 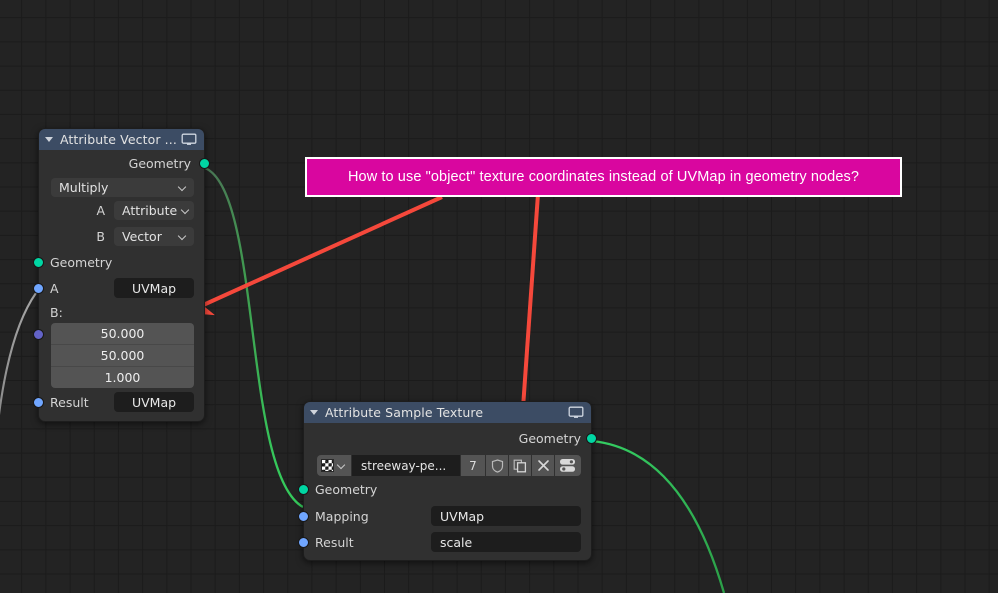 What do you see at coordinates (118, 320) in the screenshot?
I see `input-row-b: B:` at bounding box center [118, 320].